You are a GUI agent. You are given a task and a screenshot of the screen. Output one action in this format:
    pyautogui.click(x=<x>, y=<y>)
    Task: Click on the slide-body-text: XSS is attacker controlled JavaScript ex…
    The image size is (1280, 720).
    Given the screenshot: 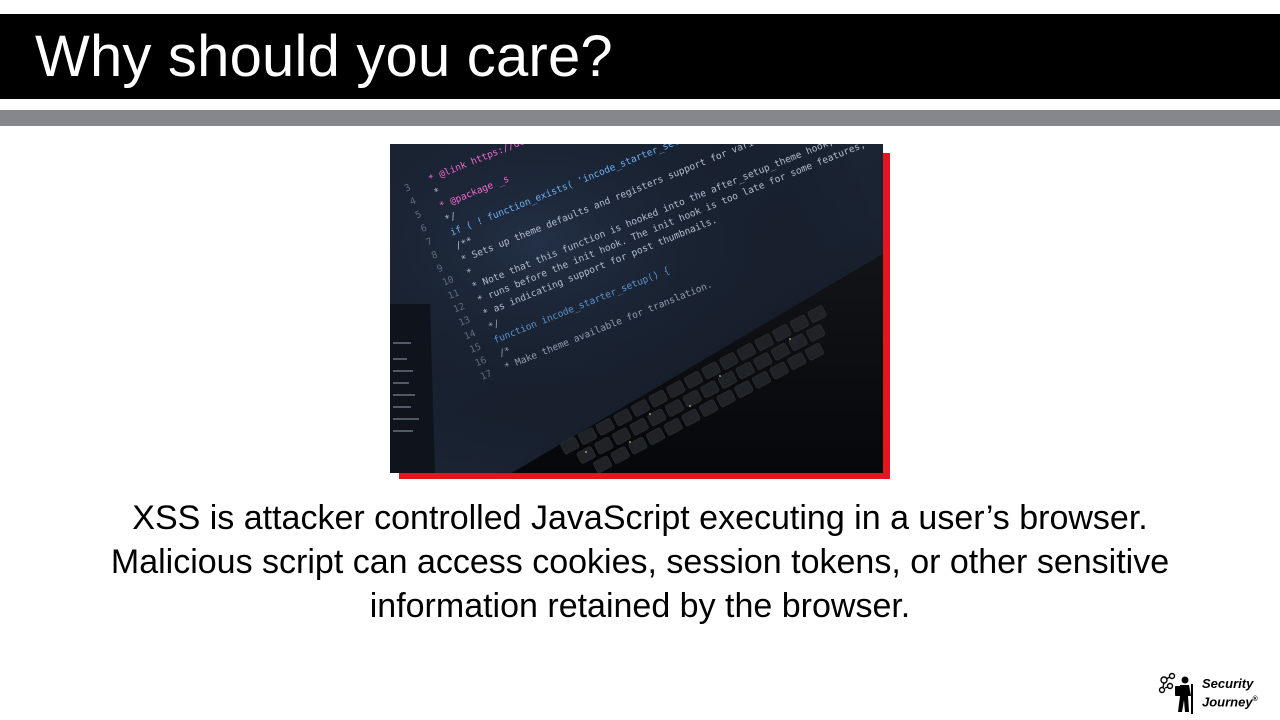 What is the action you would take?
    pyautogui.click(x=640, y=562)
    